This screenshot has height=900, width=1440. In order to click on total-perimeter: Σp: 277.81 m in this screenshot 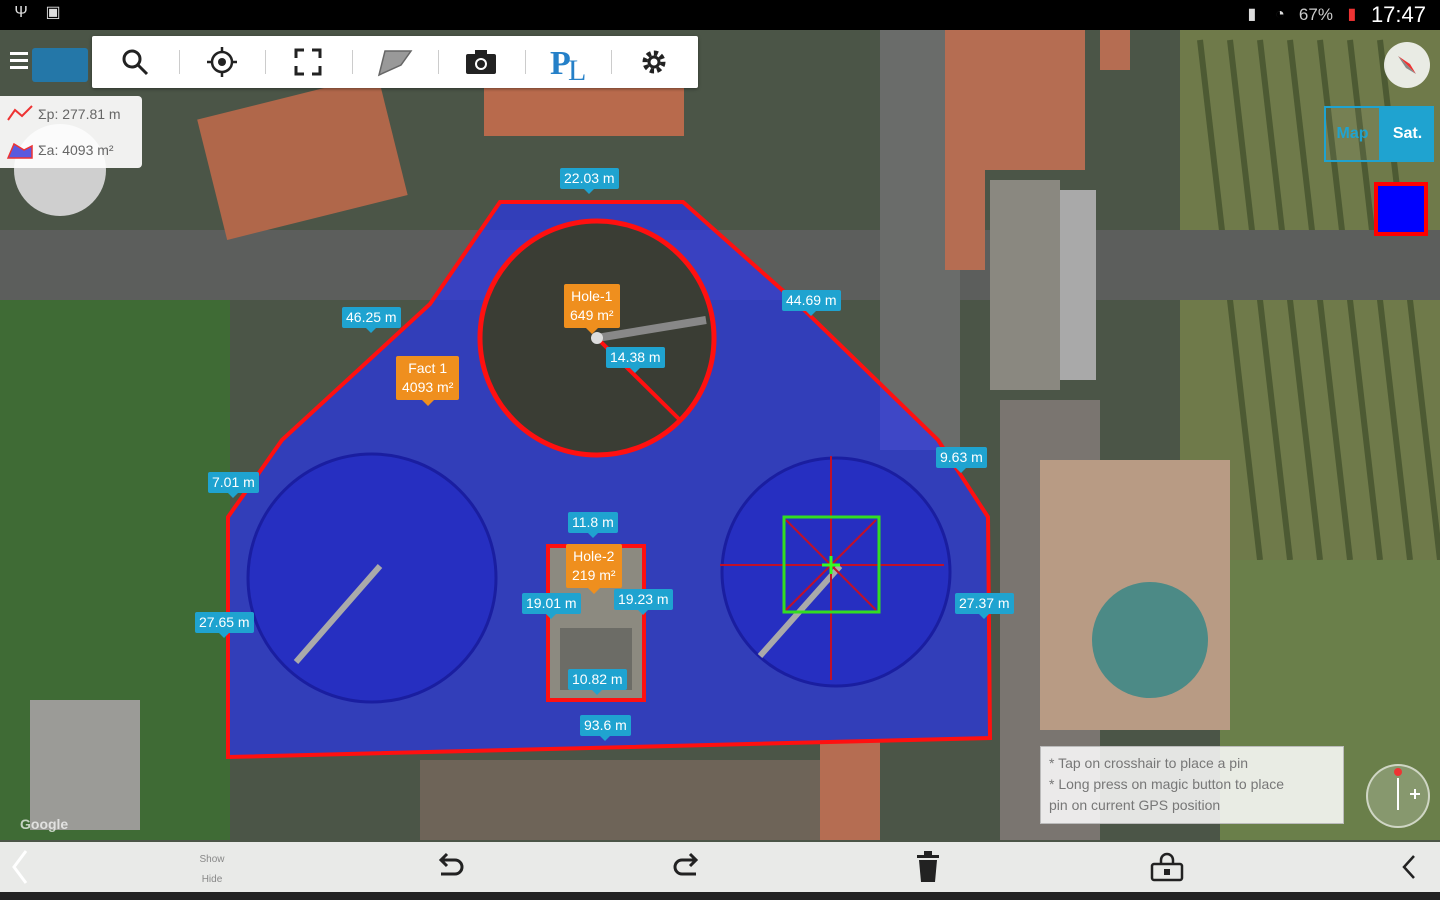, I will do `click(79, 114)`.